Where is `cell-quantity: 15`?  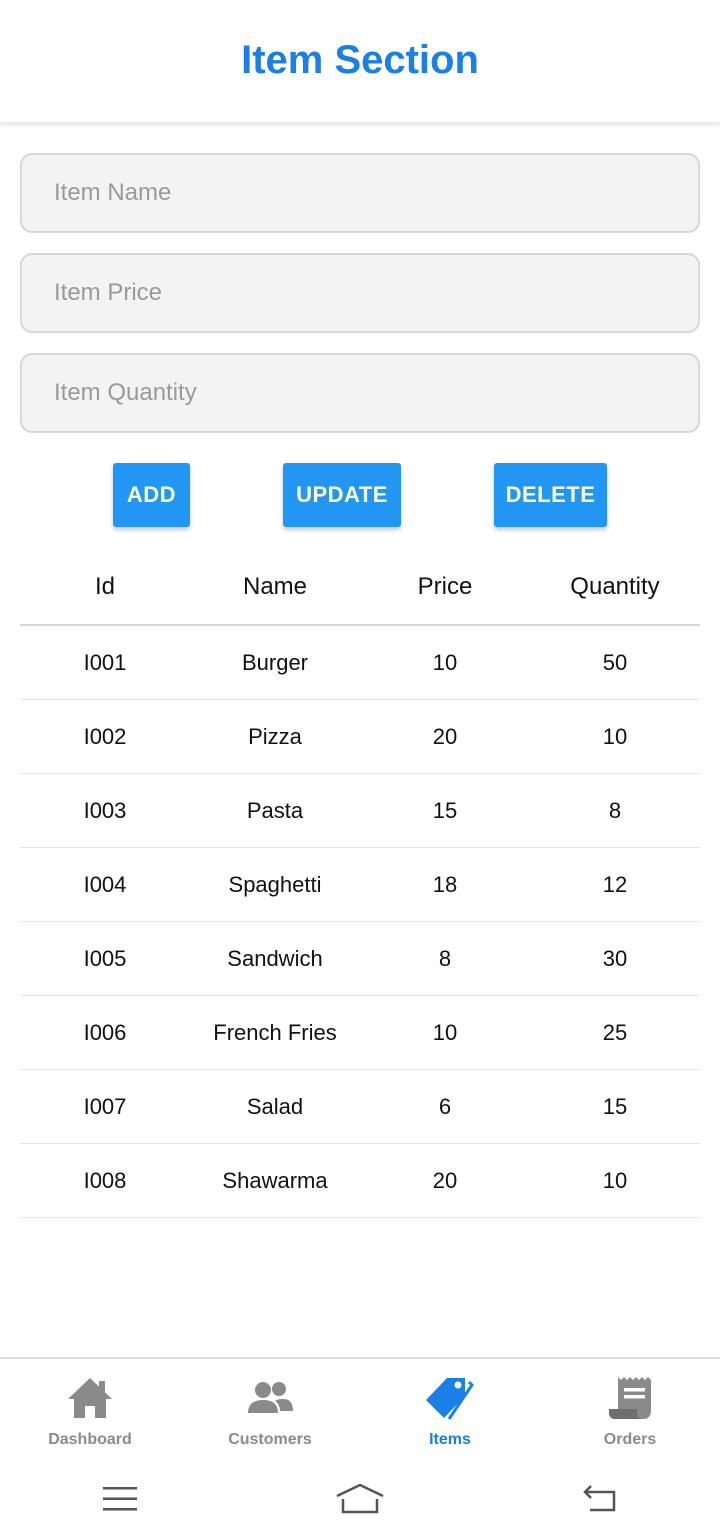 cell-quantity: 15 is located at coordinates (615, 1106).